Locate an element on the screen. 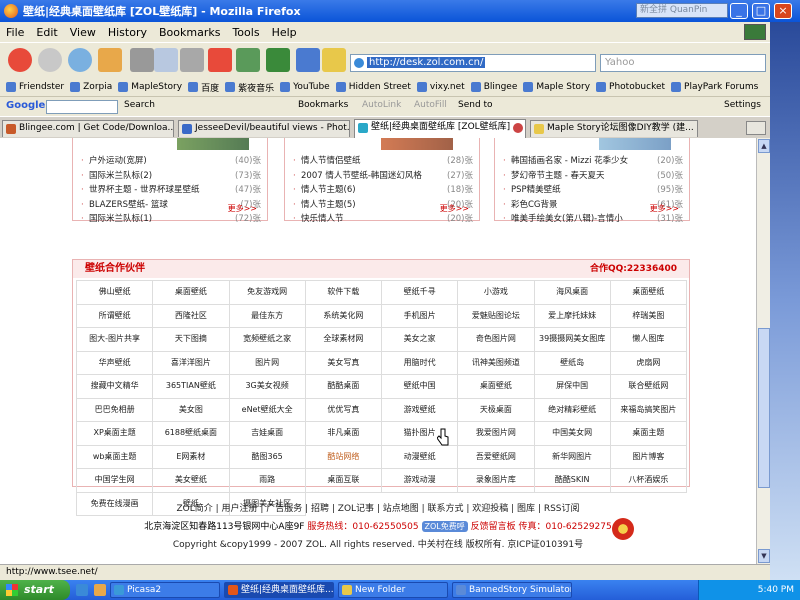  partner-link: 系统美化网 is located at coordinates (343, 316).